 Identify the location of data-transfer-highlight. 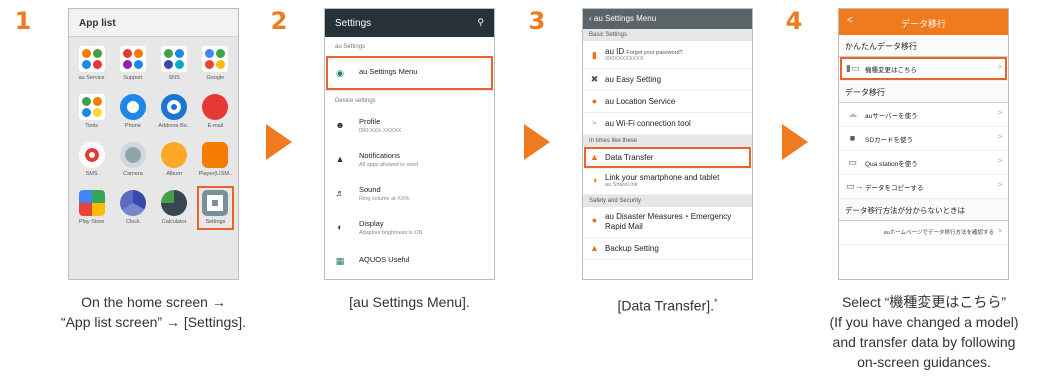
(667, 157).